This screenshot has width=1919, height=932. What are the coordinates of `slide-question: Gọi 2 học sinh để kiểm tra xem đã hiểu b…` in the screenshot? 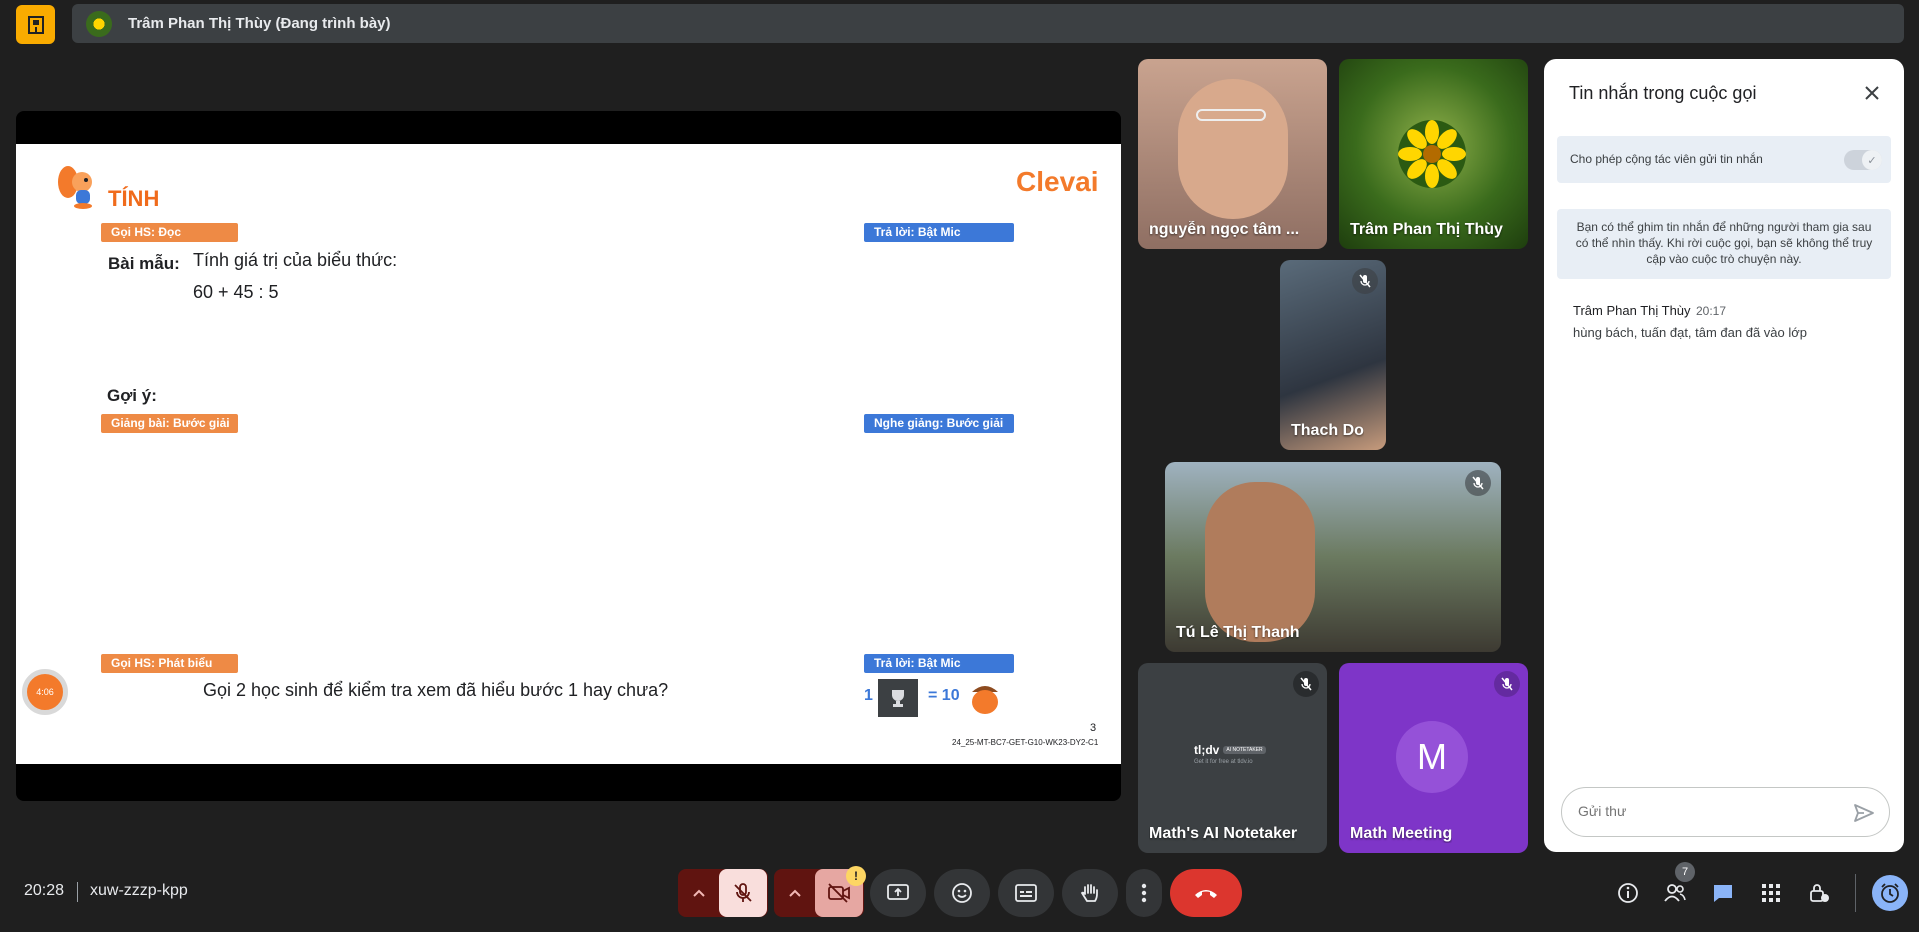 It's located at (436, 690).